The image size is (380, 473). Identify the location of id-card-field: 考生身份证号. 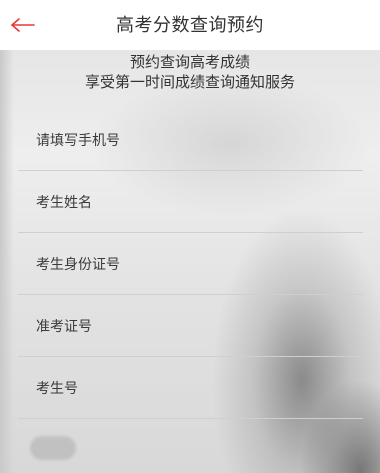
(190, 264).